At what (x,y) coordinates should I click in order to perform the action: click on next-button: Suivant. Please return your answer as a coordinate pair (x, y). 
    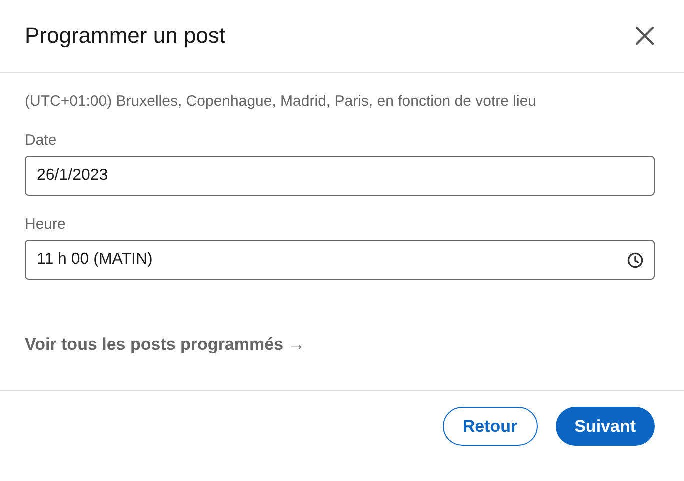
    Looking at the image, I should click on (605, 426).